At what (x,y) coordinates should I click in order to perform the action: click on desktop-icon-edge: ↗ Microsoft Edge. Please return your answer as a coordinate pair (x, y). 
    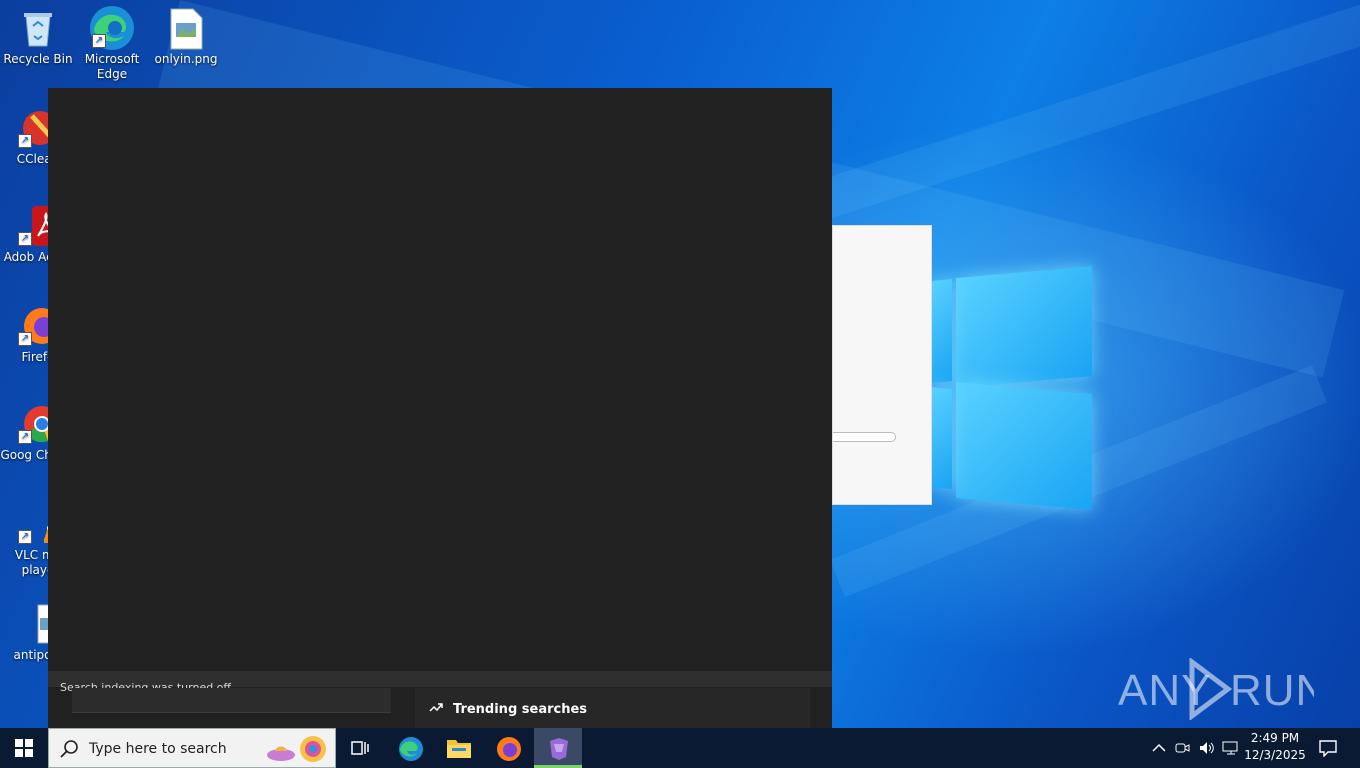
    Looking at the image, I should click on (112, 44).